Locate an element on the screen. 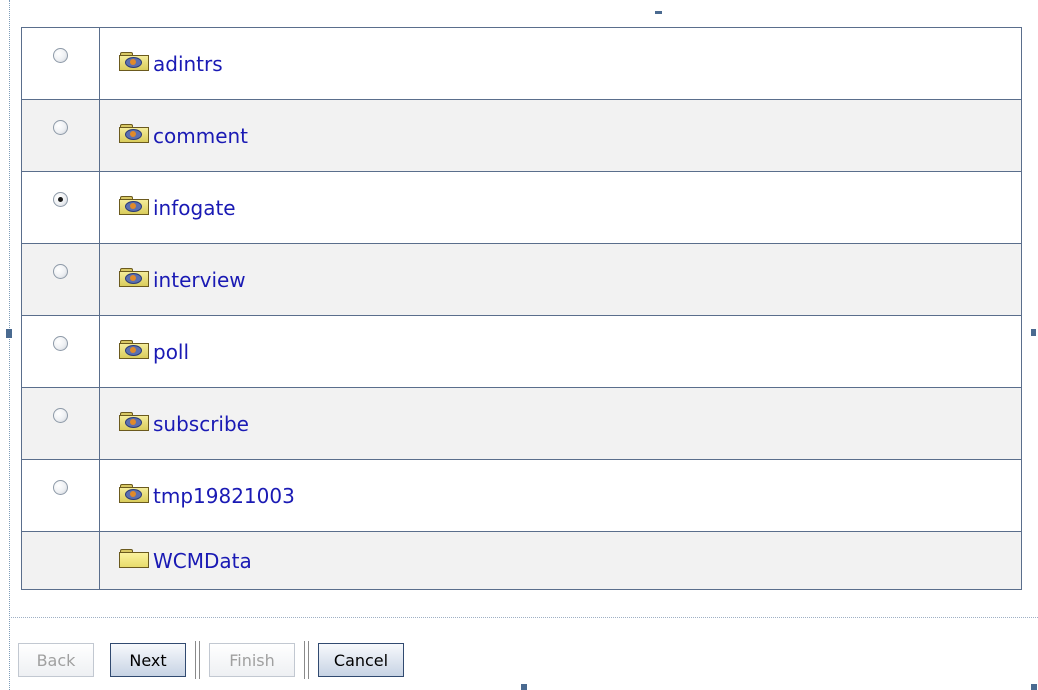 This screenshot has height=690, width=1038. folder-link-wcmdata: WCMData is located at coordinates (185, 560).